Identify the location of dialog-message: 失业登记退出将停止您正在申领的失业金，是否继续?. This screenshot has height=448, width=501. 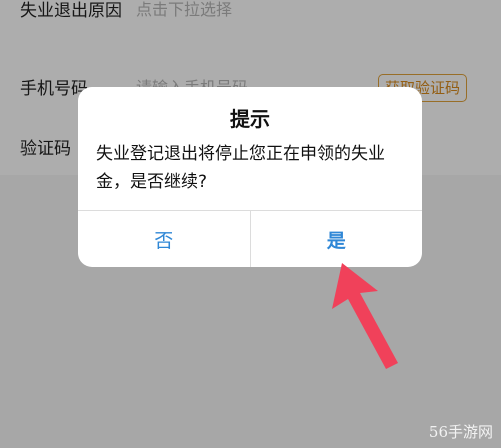
(240, 168).